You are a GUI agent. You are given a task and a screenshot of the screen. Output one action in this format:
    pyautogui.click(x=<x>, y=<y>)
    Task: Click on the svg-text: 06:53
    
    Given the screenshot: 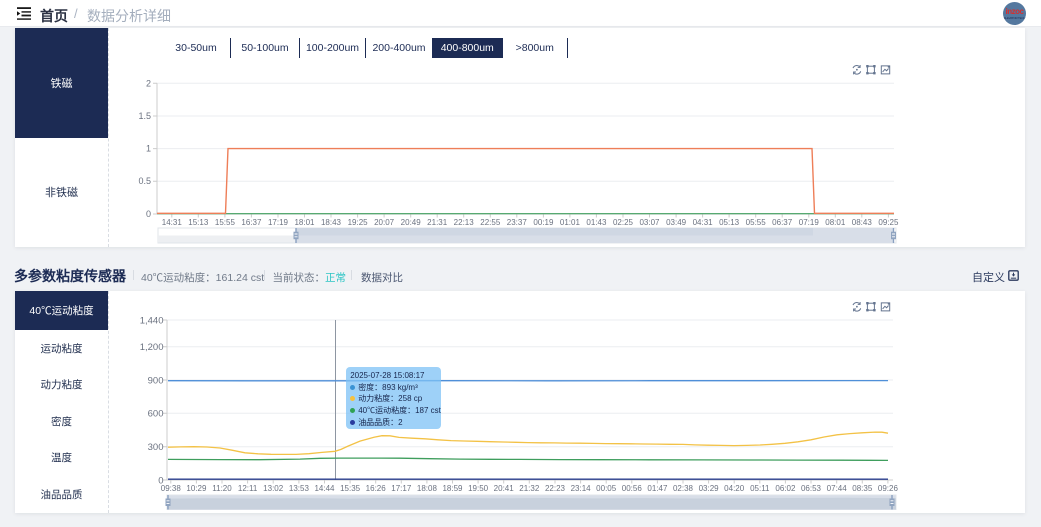 What is the action you would take?
    pyautogui.click(x=811, y=488)
    